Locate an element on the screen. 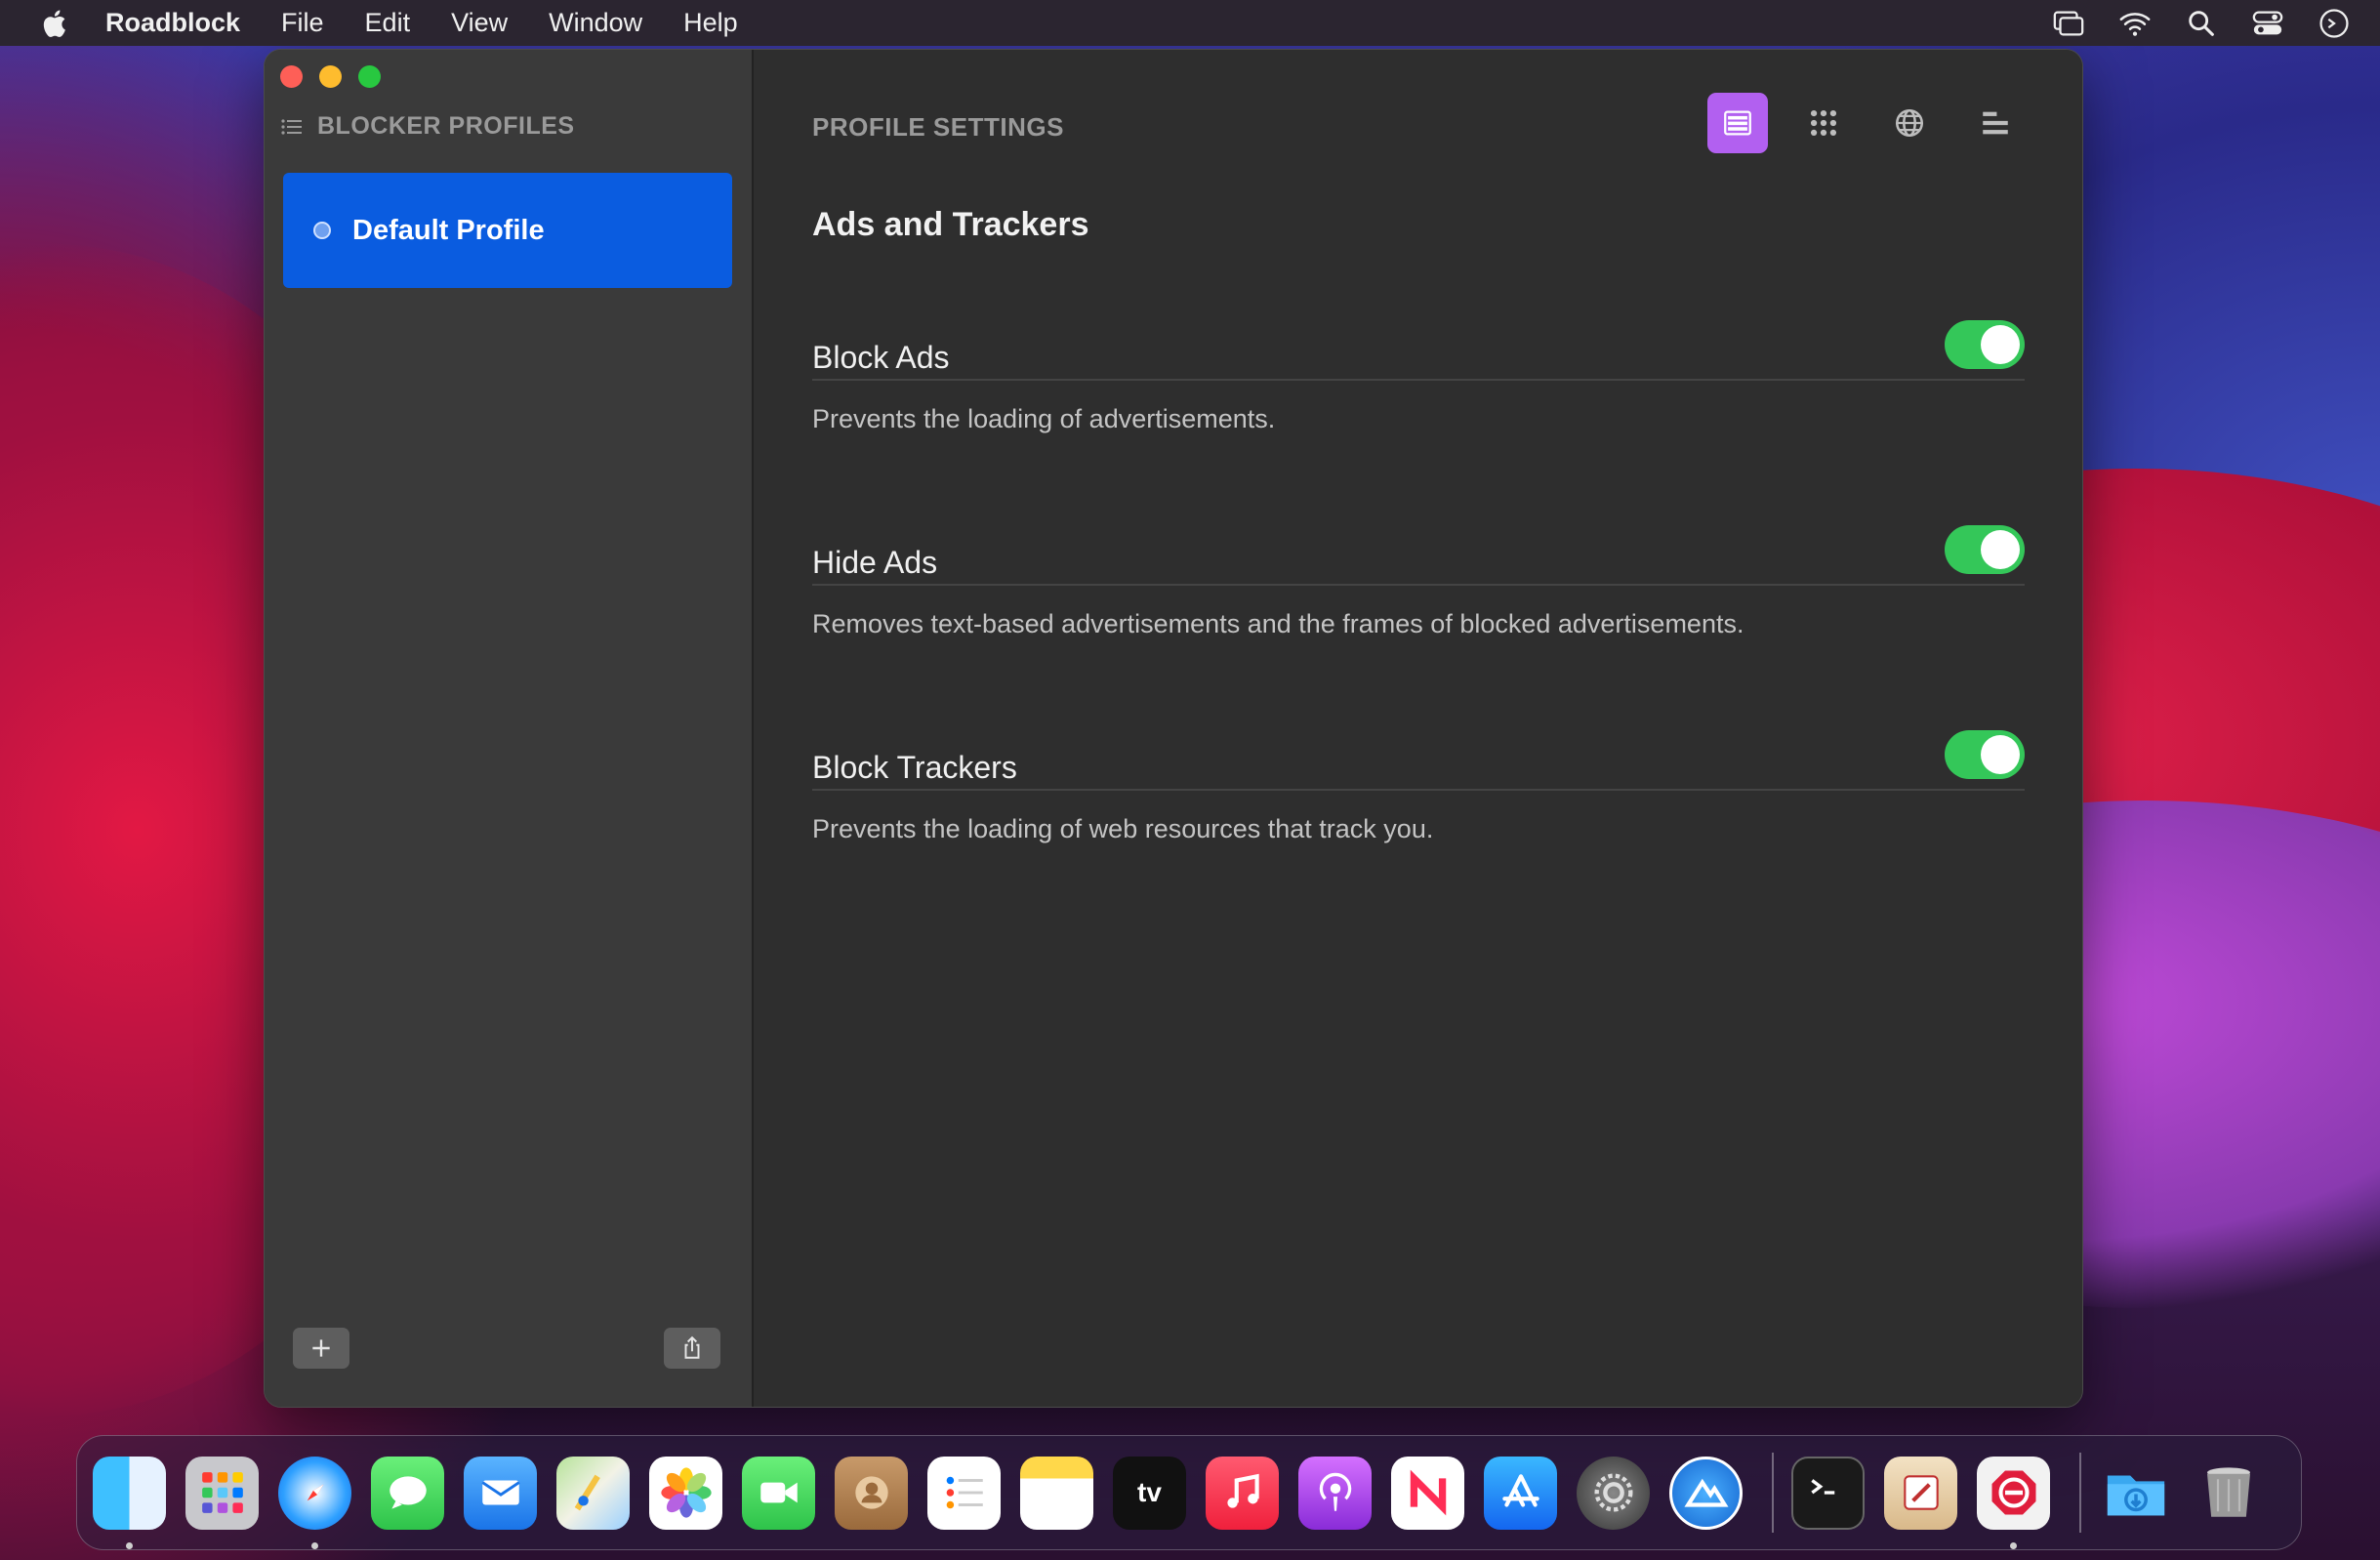 Image resolution: width=2380 pixels, height=1560 pixels. tv-label: tv is located at coordinates (1149, 1492).